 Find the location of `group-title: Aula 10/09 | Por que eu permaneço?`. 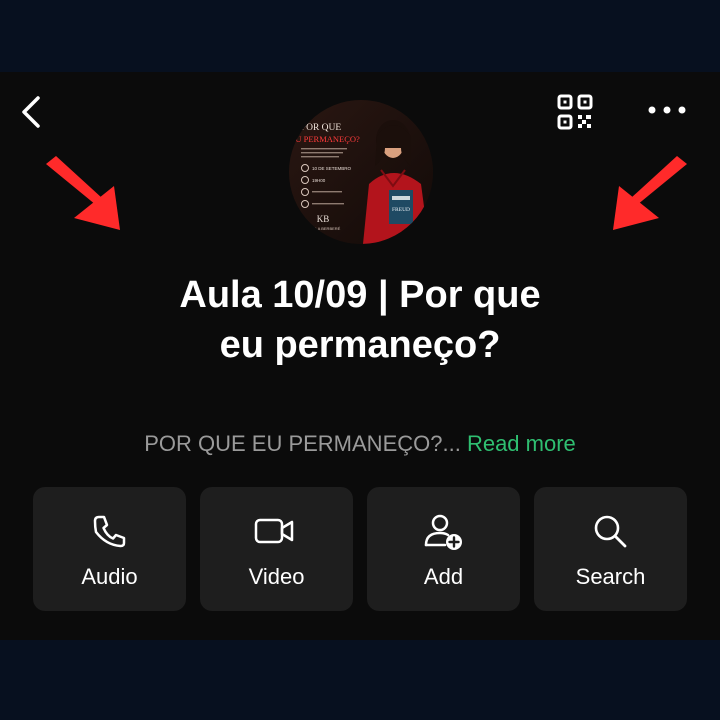

group-title: Aula 10/09 | Por que eu permaneço? is located at coordinates (360, 320).